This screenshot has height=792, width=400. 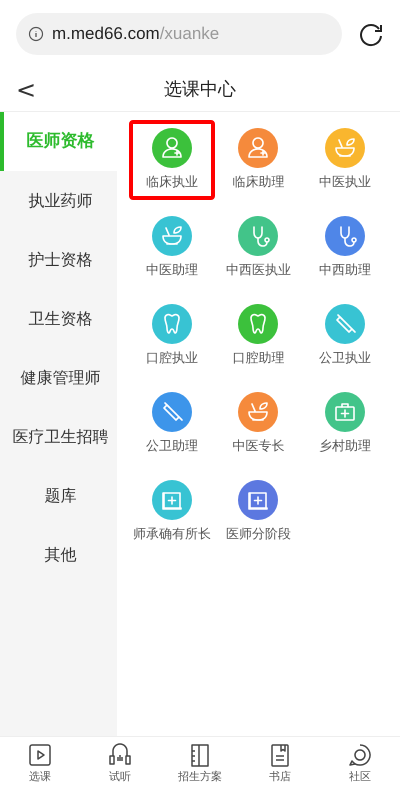 I want to click on reload-icon, so click(x=371, y=34).